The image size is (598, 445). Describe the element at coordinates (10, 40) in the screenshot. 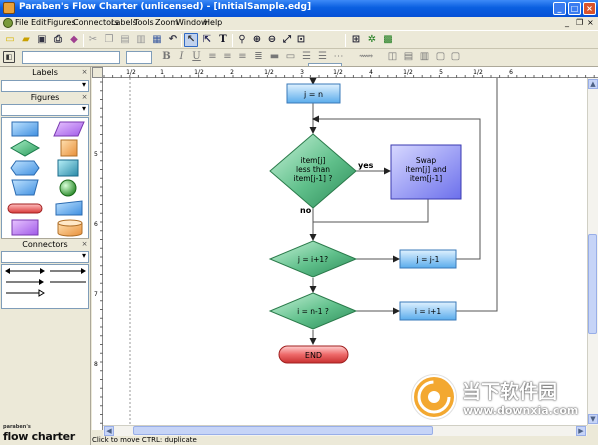

I see `new-file-icon: ▭` at that location.